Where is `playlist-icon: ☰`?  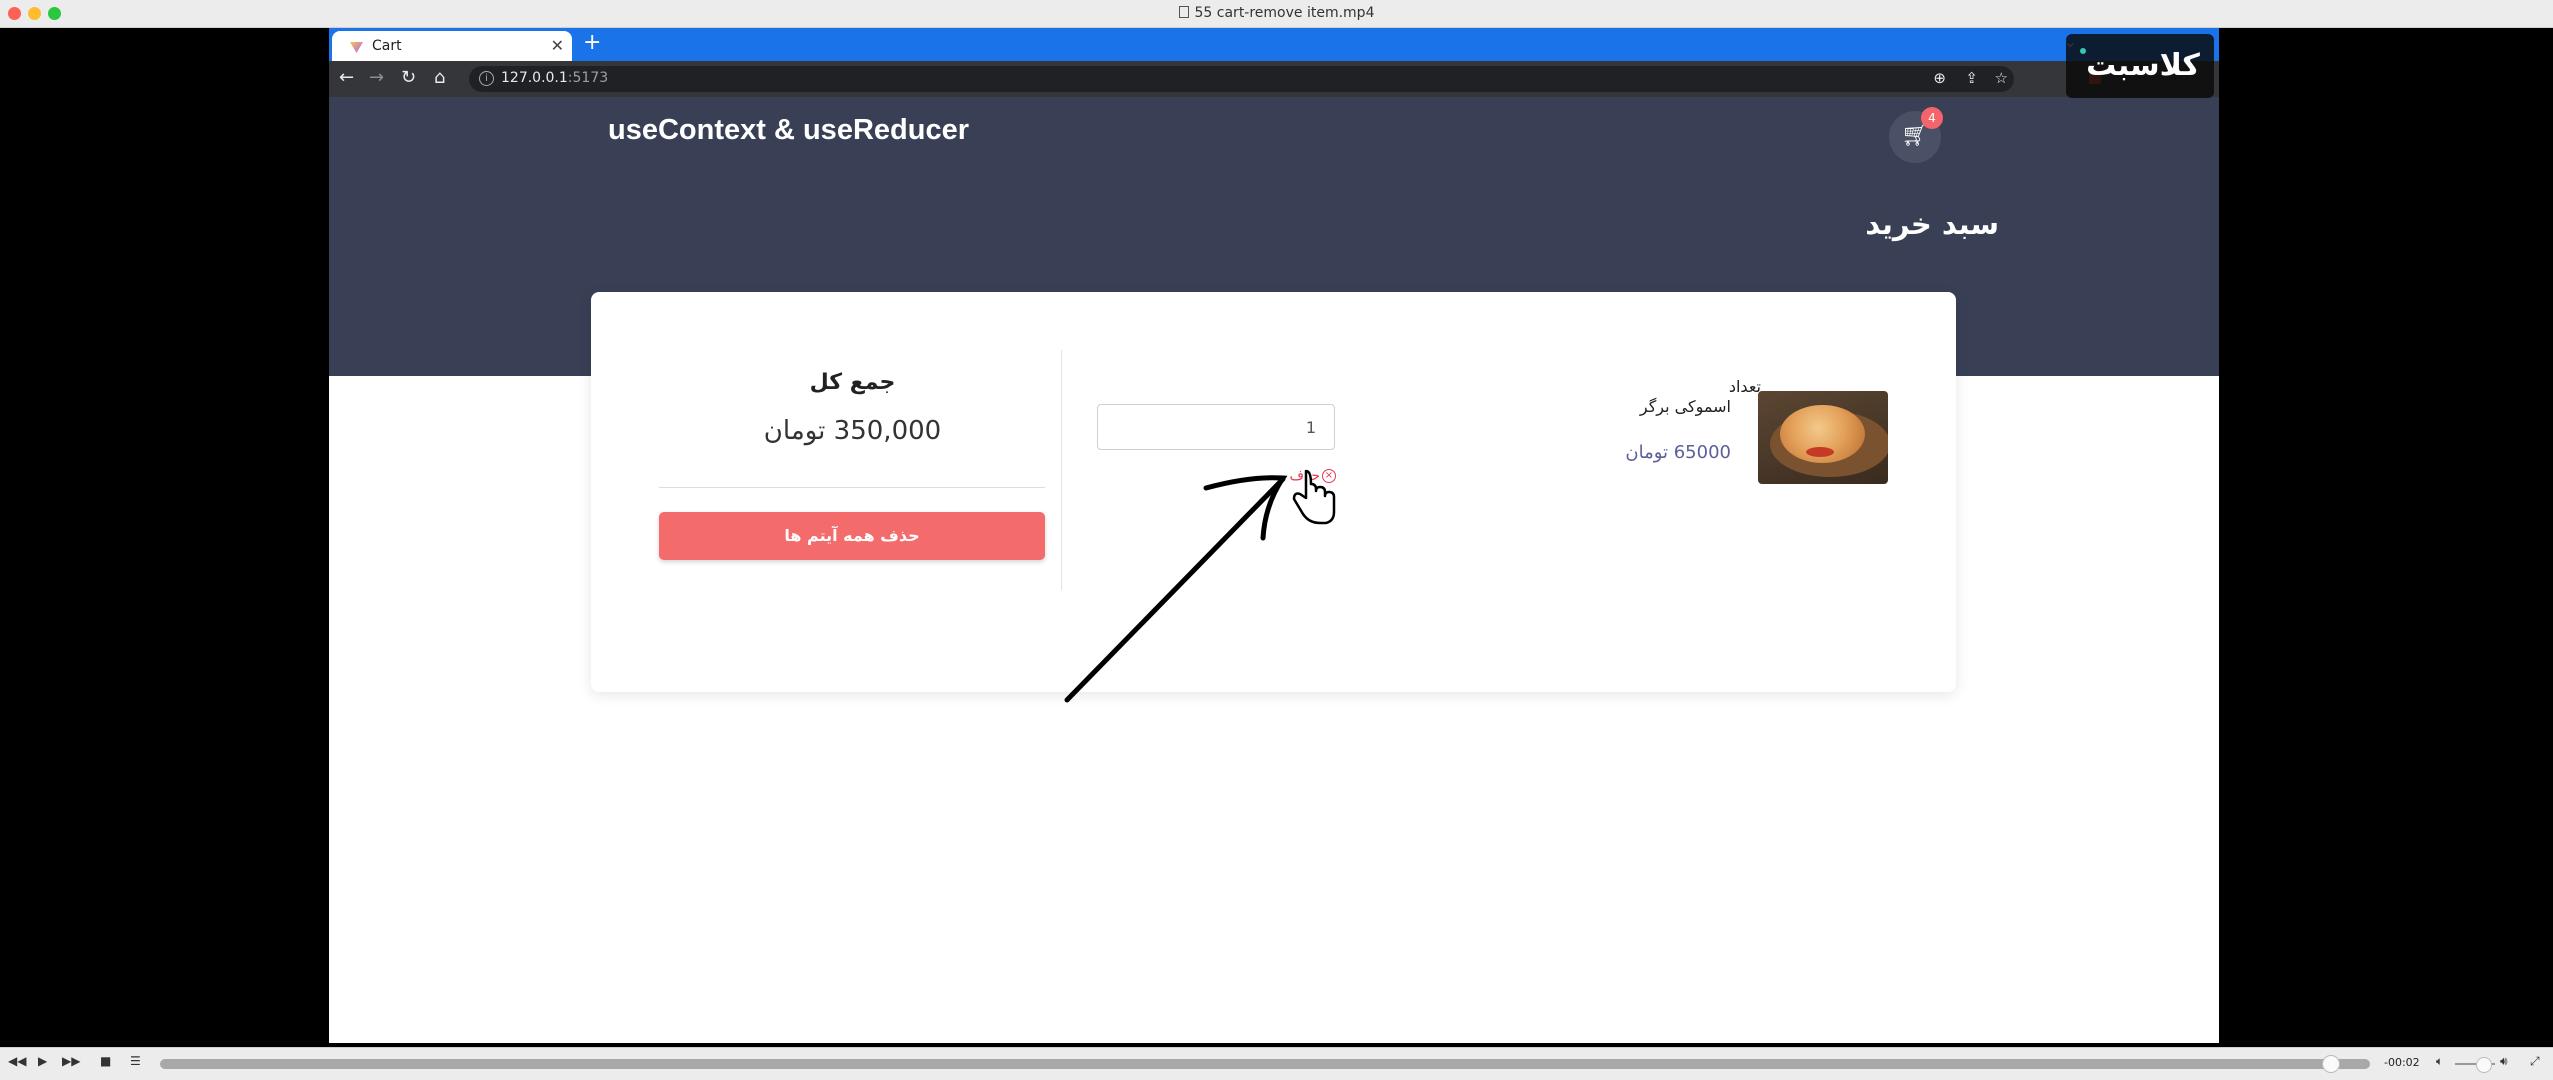
playlist-icon: ☰ is located at coordinates (135, 1061).